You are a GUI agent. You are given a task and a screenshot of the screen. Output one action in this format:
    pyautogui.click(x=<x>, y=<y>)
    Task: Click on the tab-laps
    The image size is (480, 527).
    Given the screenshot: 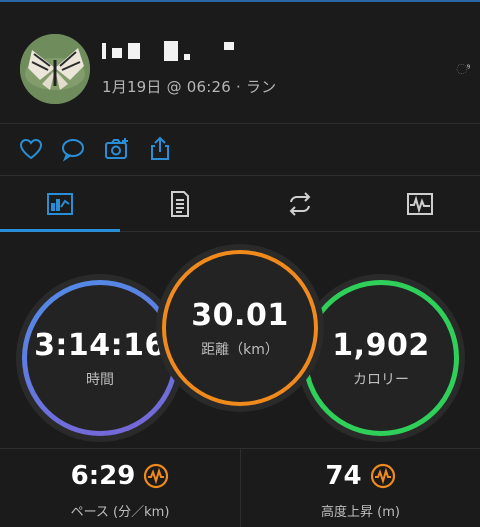 What is the action you would take?
    pyautogui.click(x=300, y=204)
    